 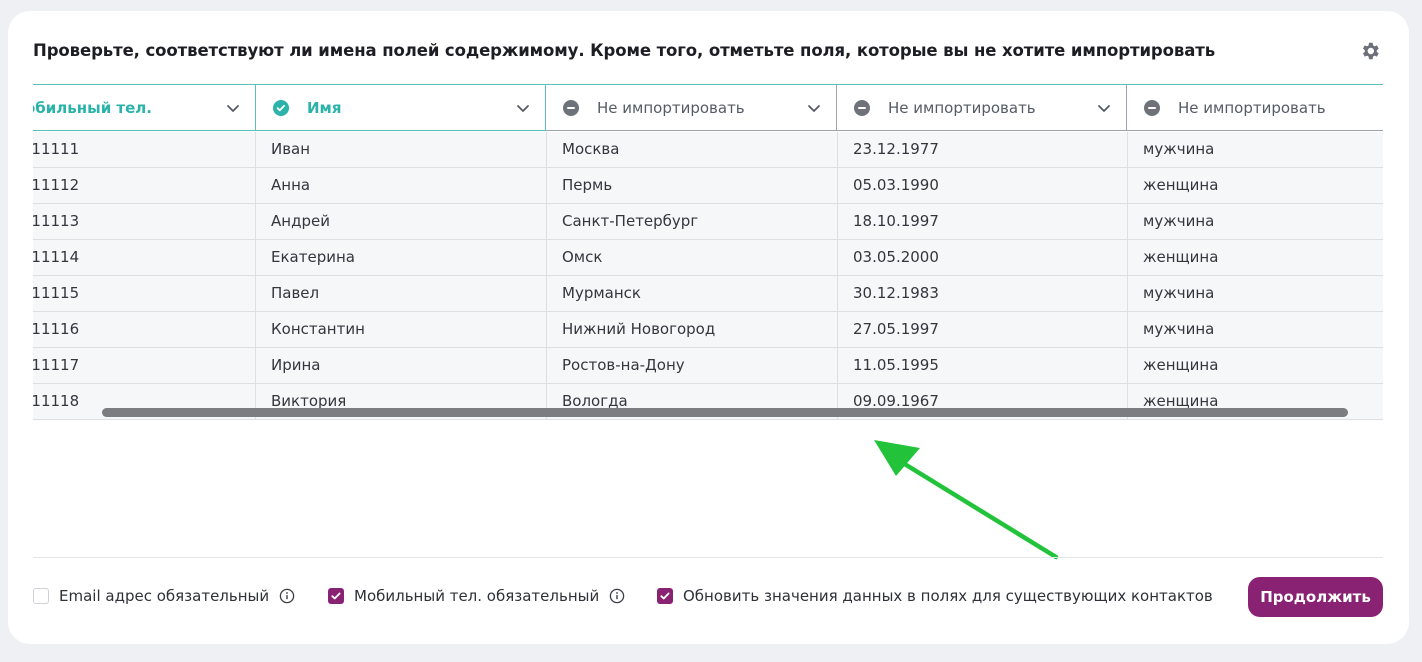 What do you see at coordinates (324, 107) in the screenshot?
I see `column-header-label: Имя` at bounding box center [324, 107].